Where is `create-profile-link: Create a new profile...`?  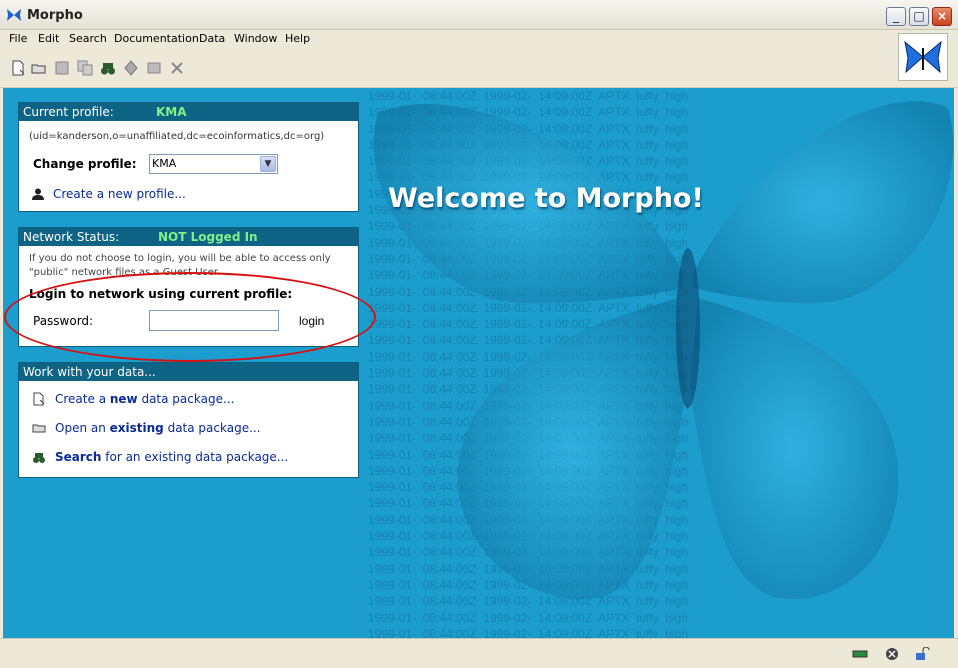 create-profile-link: Create a new profile... is located at coordinates (119, 194).